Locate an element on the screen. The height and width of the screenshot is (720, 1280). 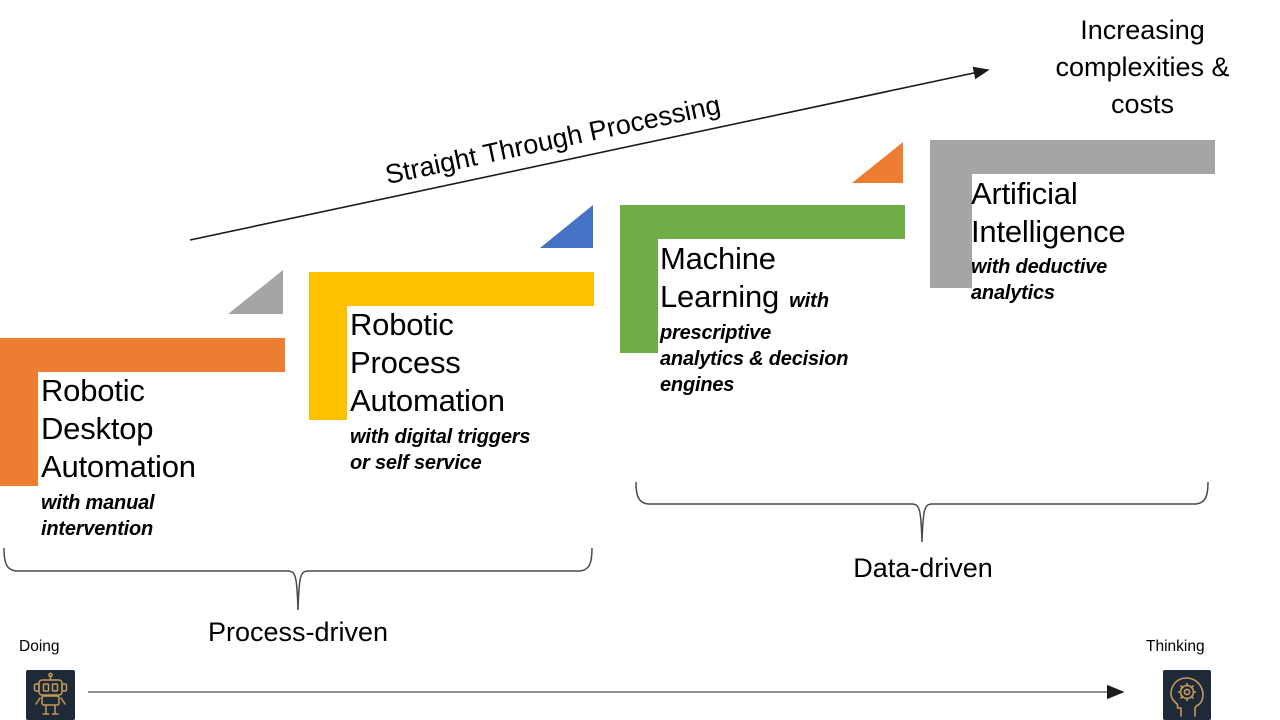
increasing-complexities-label: Increasing complexities & costs is located at coordinates (1142, 67).